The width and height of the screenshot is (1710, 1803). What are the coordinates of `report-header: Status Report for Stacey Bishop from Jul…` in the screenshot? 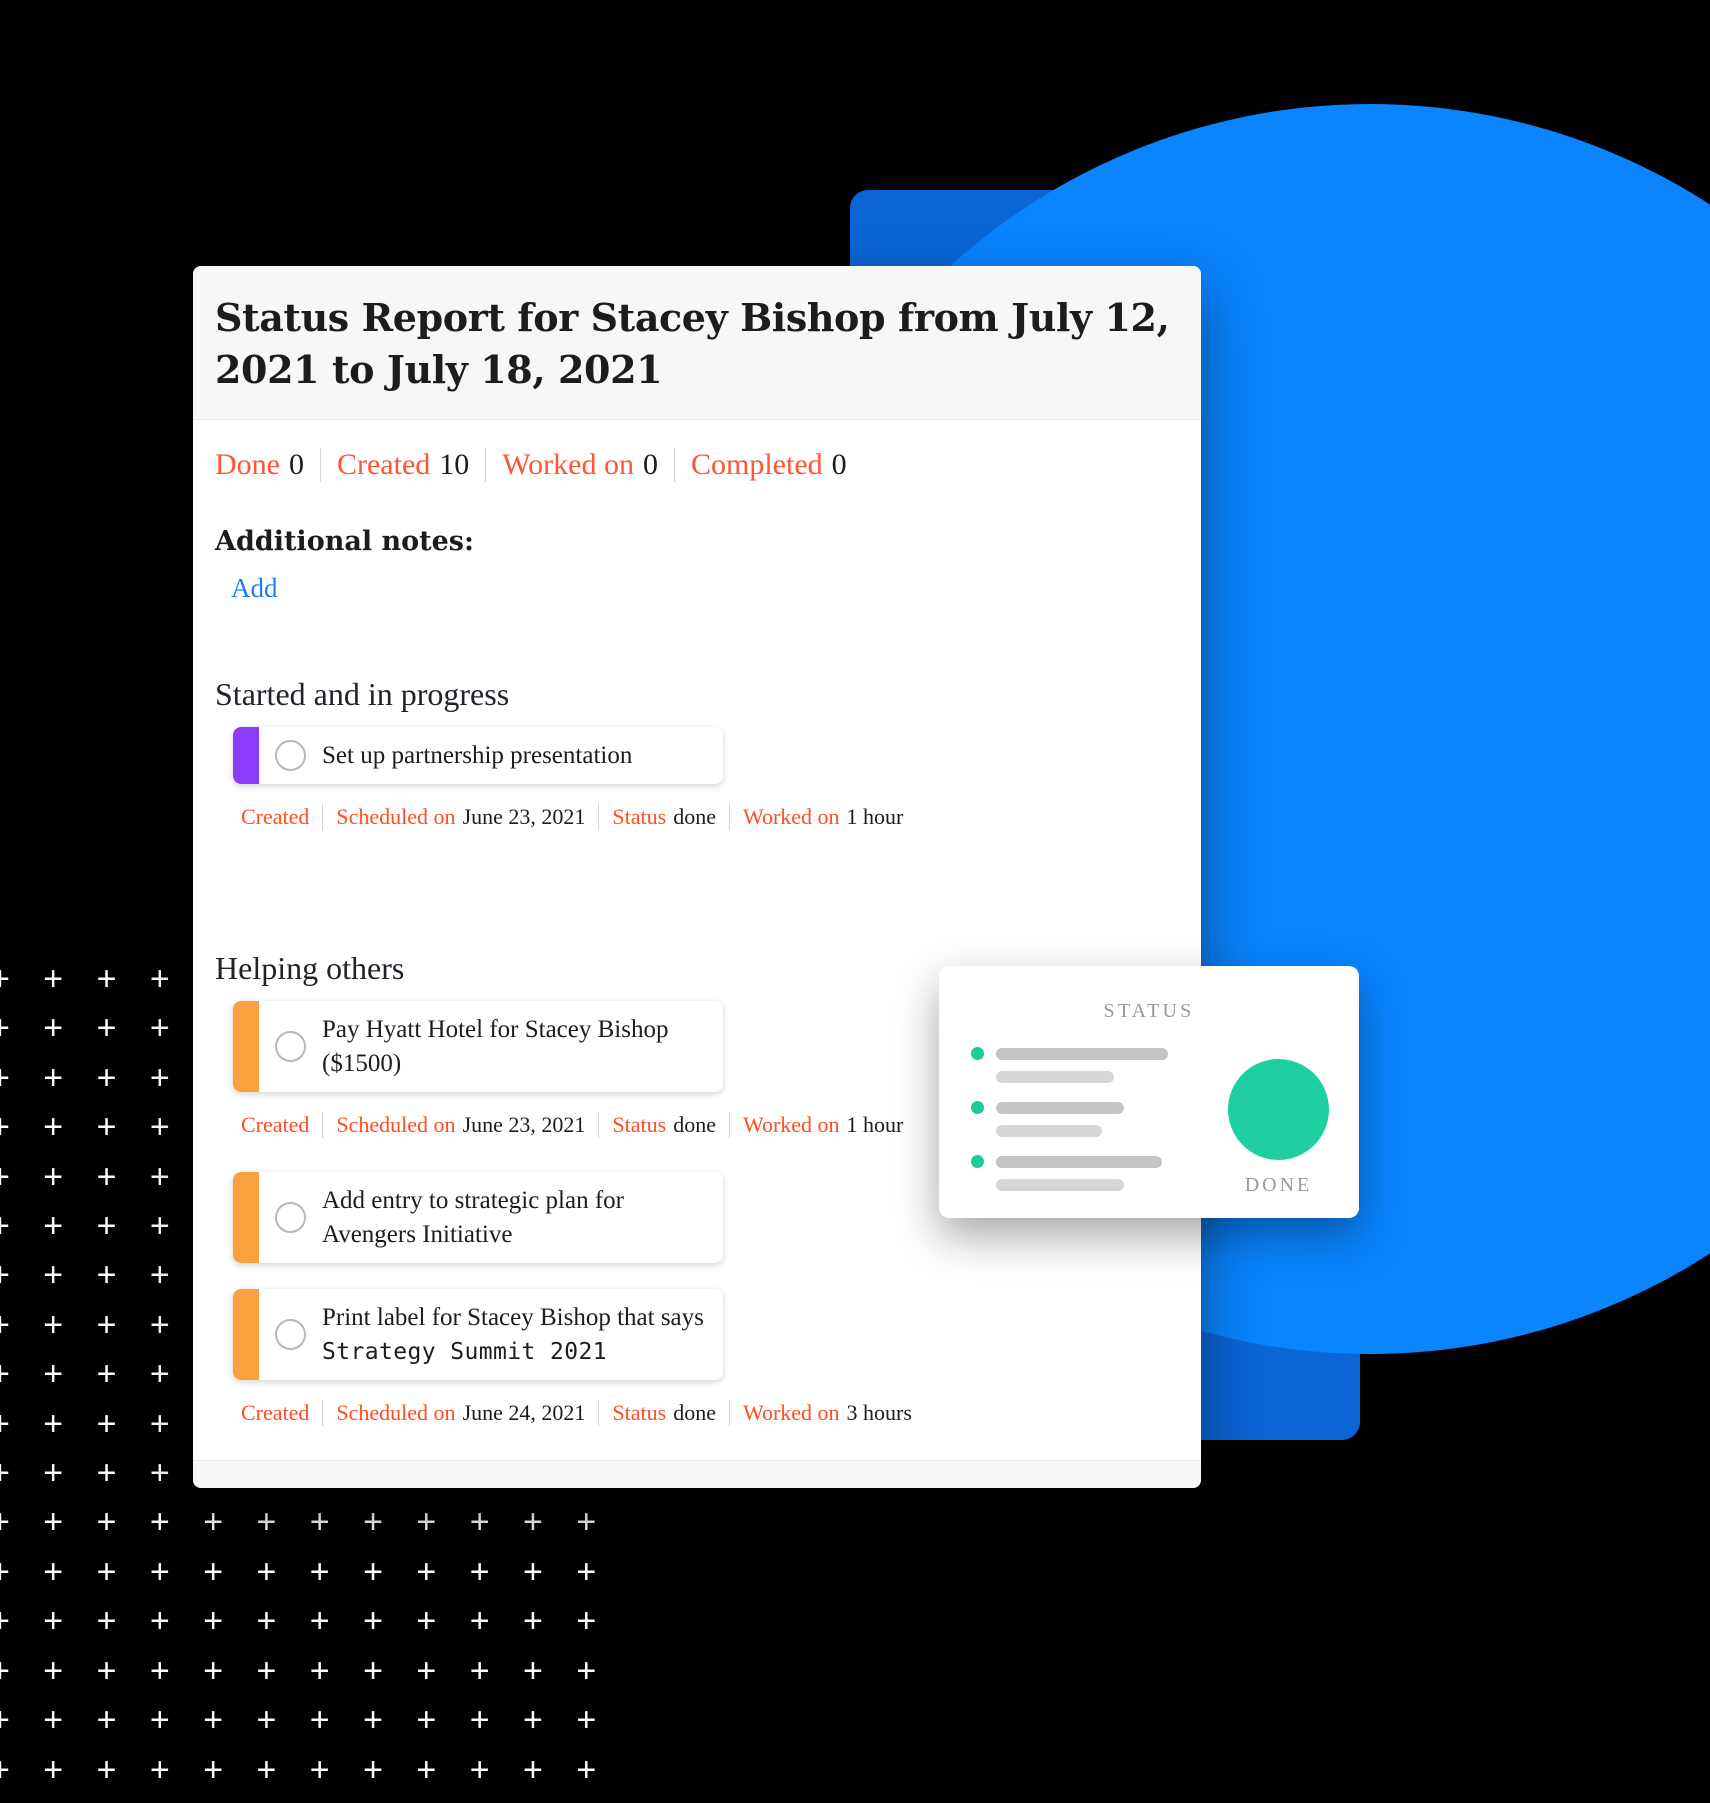 It's located at (697, 343).